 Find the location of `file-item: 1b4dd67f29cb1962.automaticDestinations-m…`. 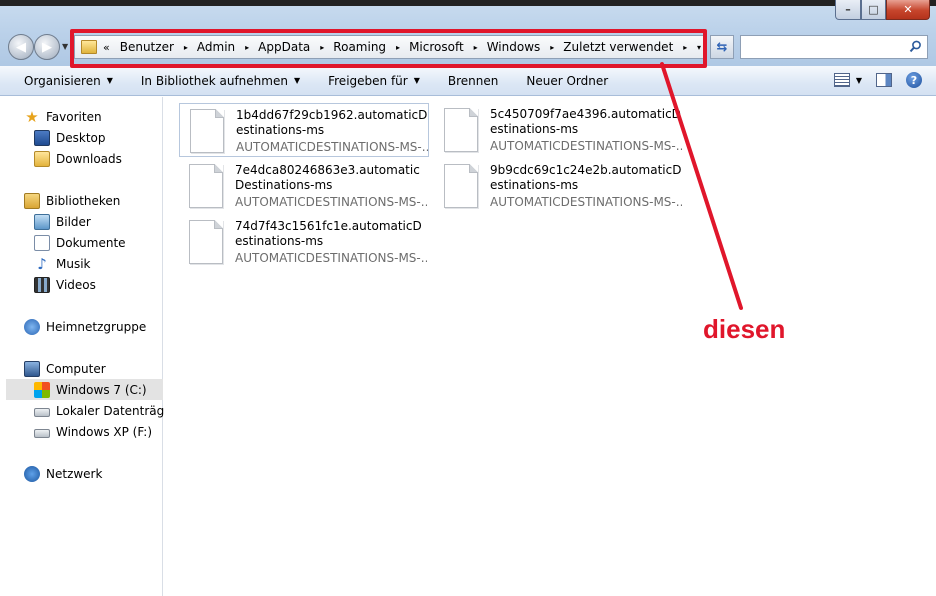

file-item: 1b4dd67f29cb1962.automaticDestinations-m… is located at coordinates (304, 130).